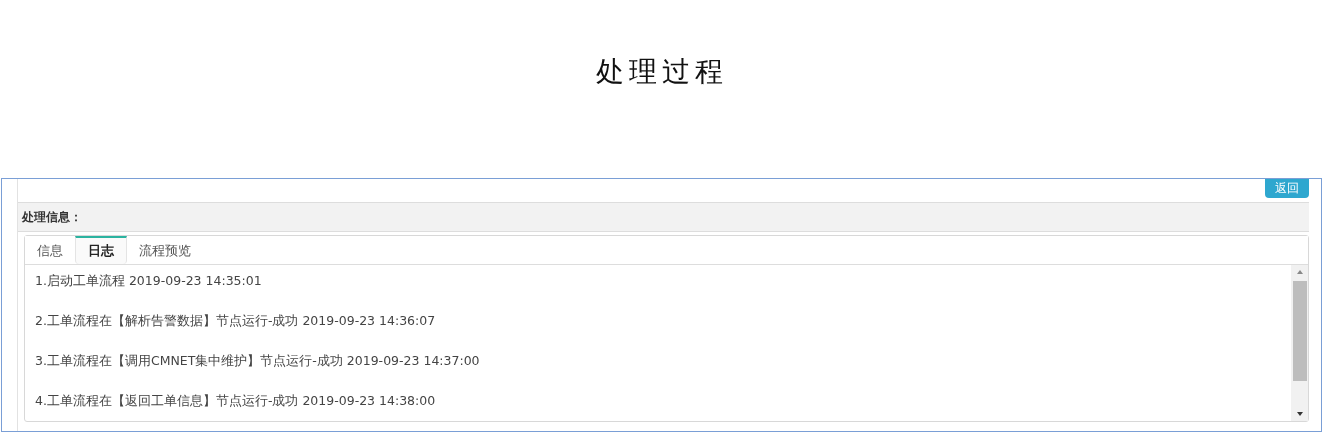 The width and height of the screenshot is (1323, 438). I want to click on log-entry: 2.工单流程在【解析告警数据】节点运行-成功 2019-09-23 14:36:07, so click(236, 321).